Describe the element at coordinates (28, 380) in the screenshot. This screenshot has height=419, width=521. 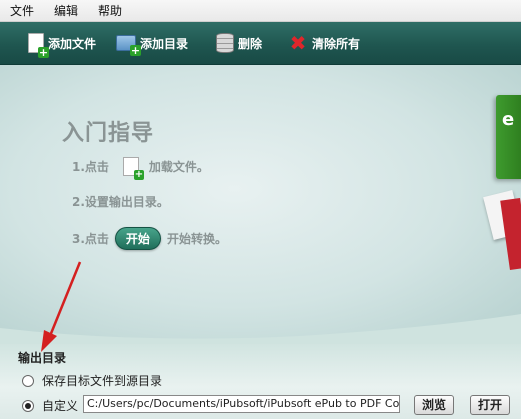
I see `save-to-source-radio` at that location.